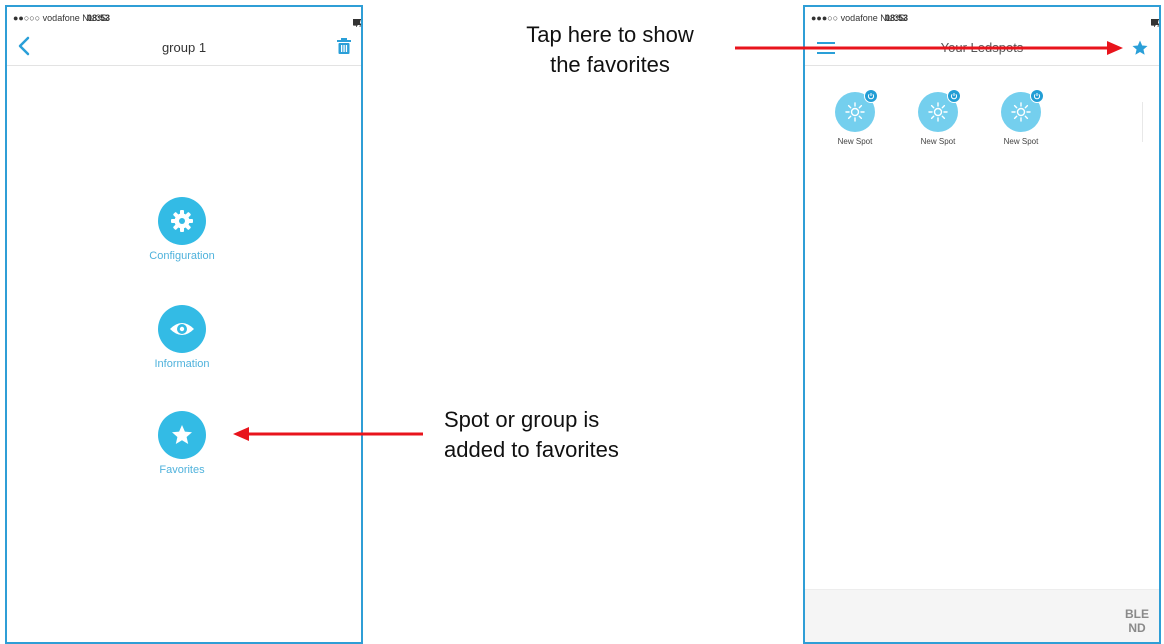 This screenshot has height=644, width=1164. I want to click on page-divider, so click(1142, 122).